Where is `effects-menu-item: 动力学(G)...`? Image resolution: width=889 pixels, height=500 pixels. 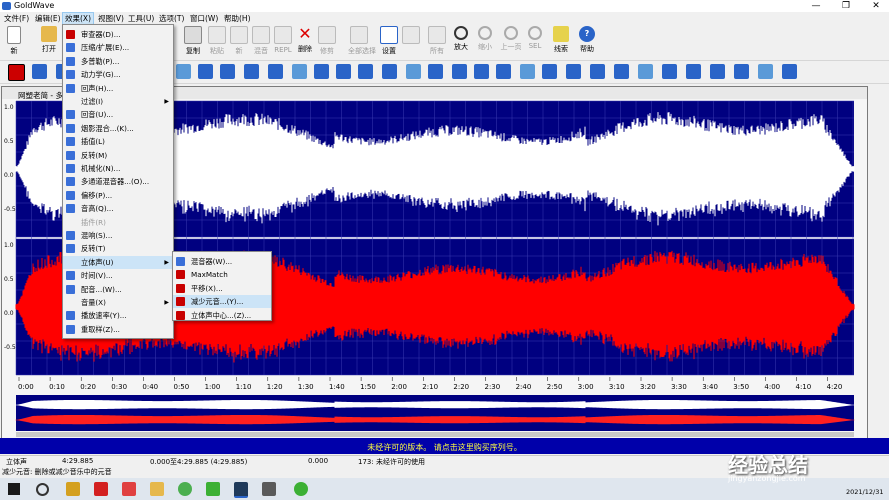 effects-menu-item: 动力学(G)... is located at coordinates (118, 74).